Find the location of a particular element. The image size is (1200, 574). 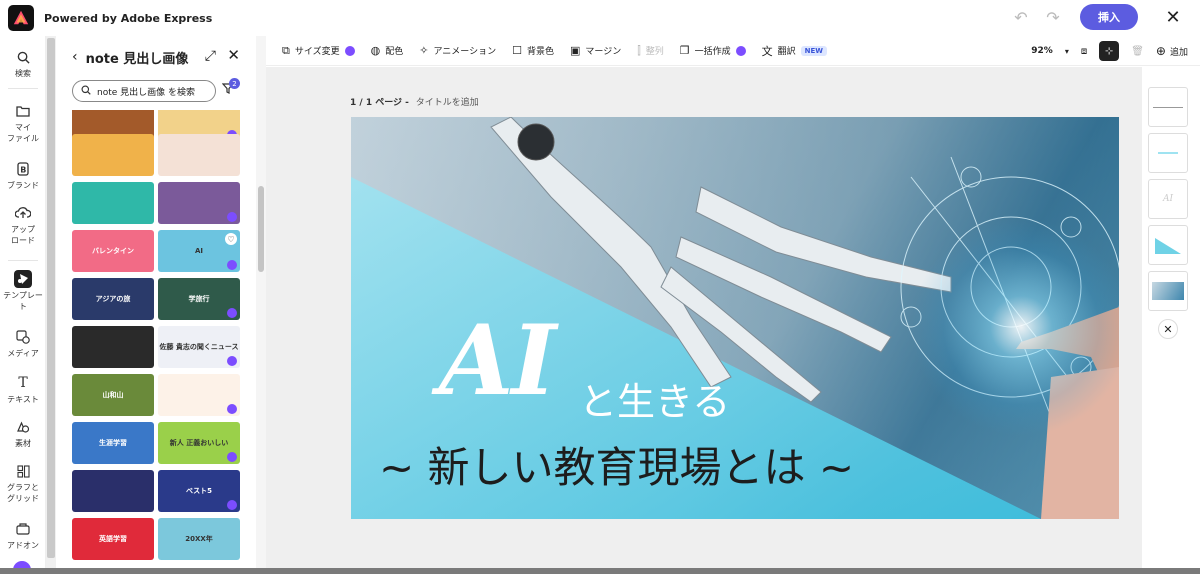

thumbnail-text: 20XX年 is located at coordinates (199, 539).